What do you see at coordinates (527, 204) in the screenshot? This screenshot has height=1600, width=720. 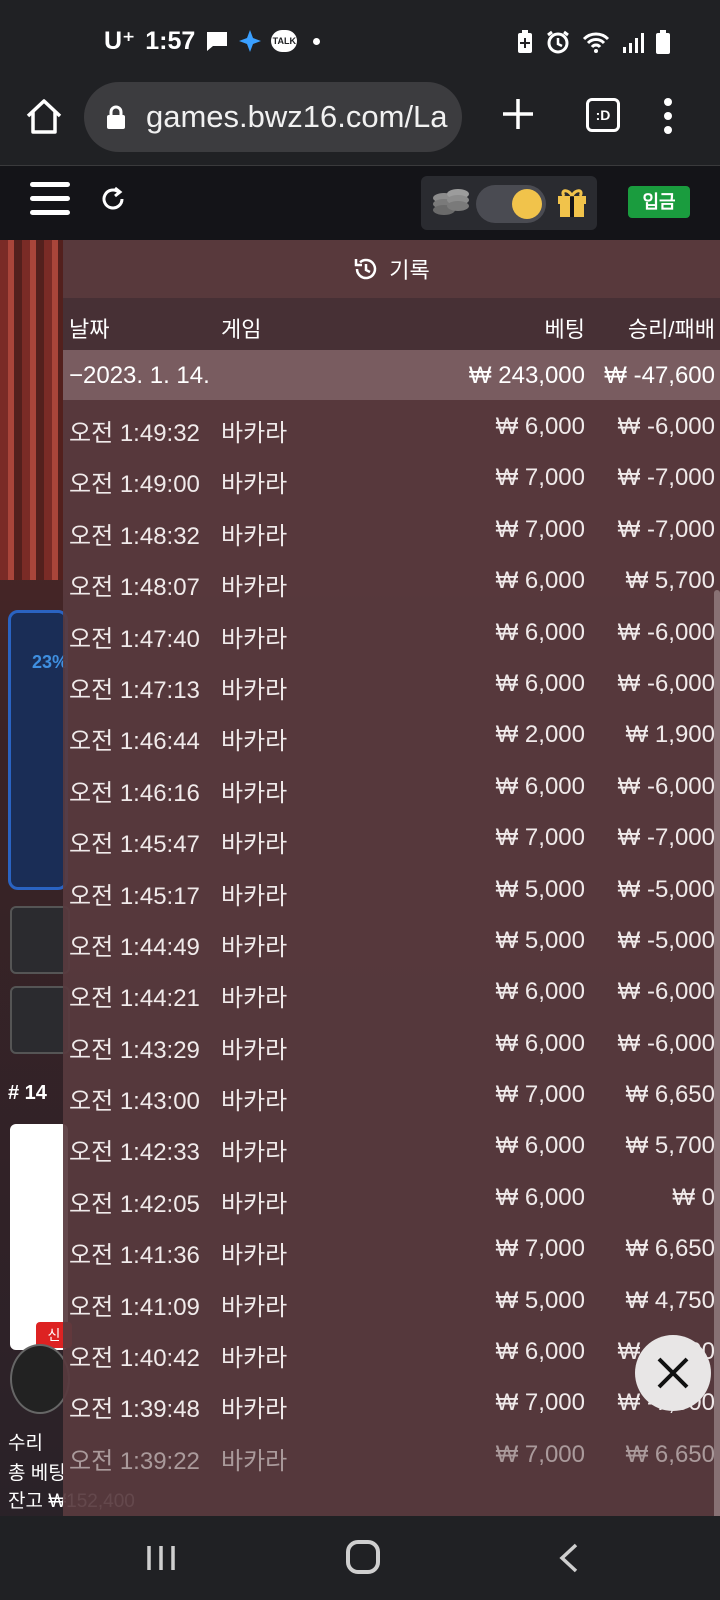 I see `toggle-knob` at bounding box center [527, 204].